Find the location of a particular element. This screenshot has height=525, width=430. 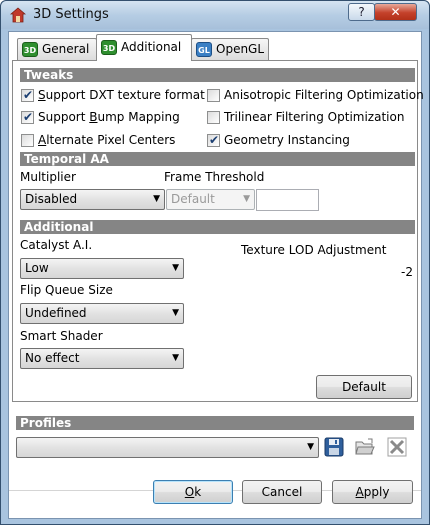

close-button: ✕ is located at coordinates (395, 12).